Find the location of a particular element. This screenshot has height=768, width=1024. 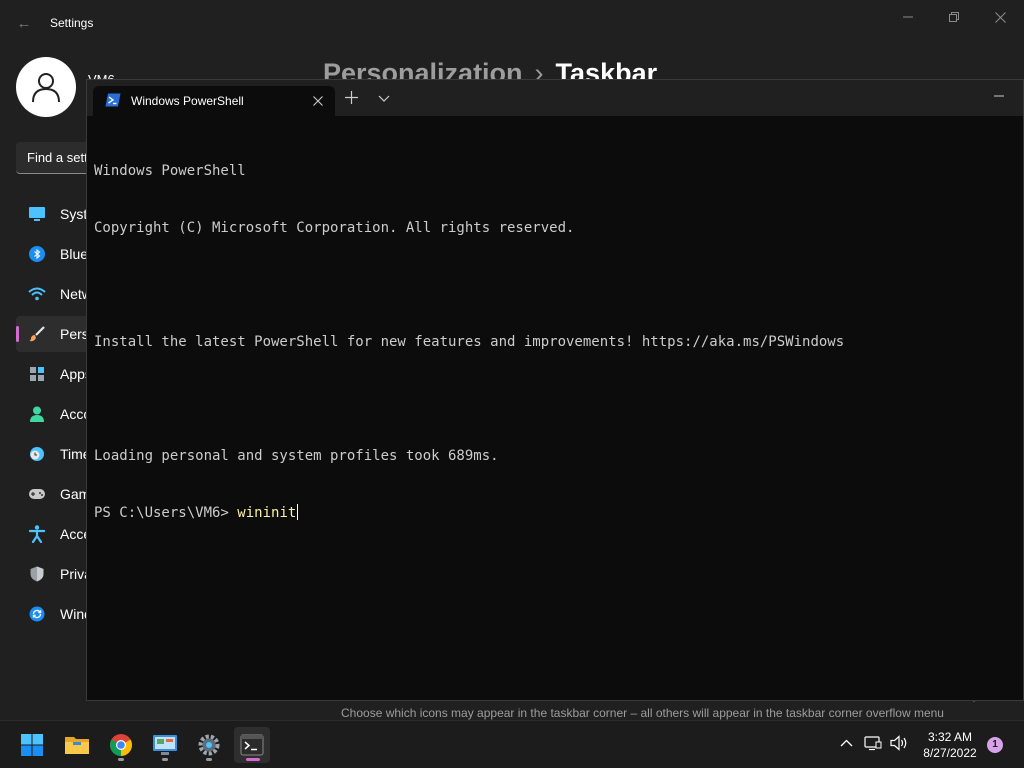

bluetooth-icon is located at coordinates (37, 254).